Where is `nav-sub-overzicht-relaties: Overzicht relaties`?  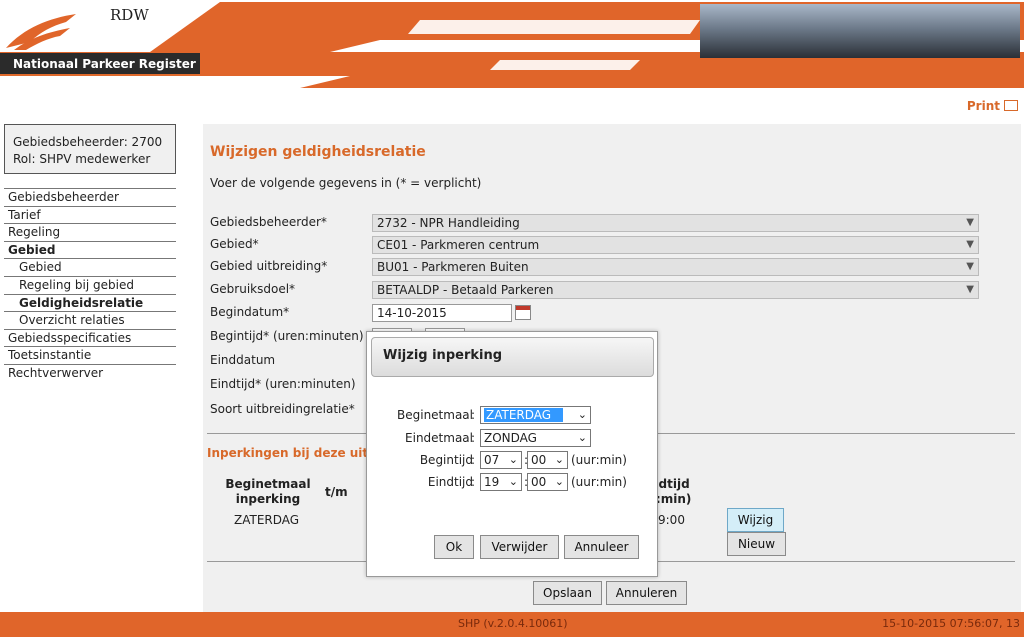 nav-sub-overzicht-relaties: Overzicht relaties is located at coordinates (90, 320).